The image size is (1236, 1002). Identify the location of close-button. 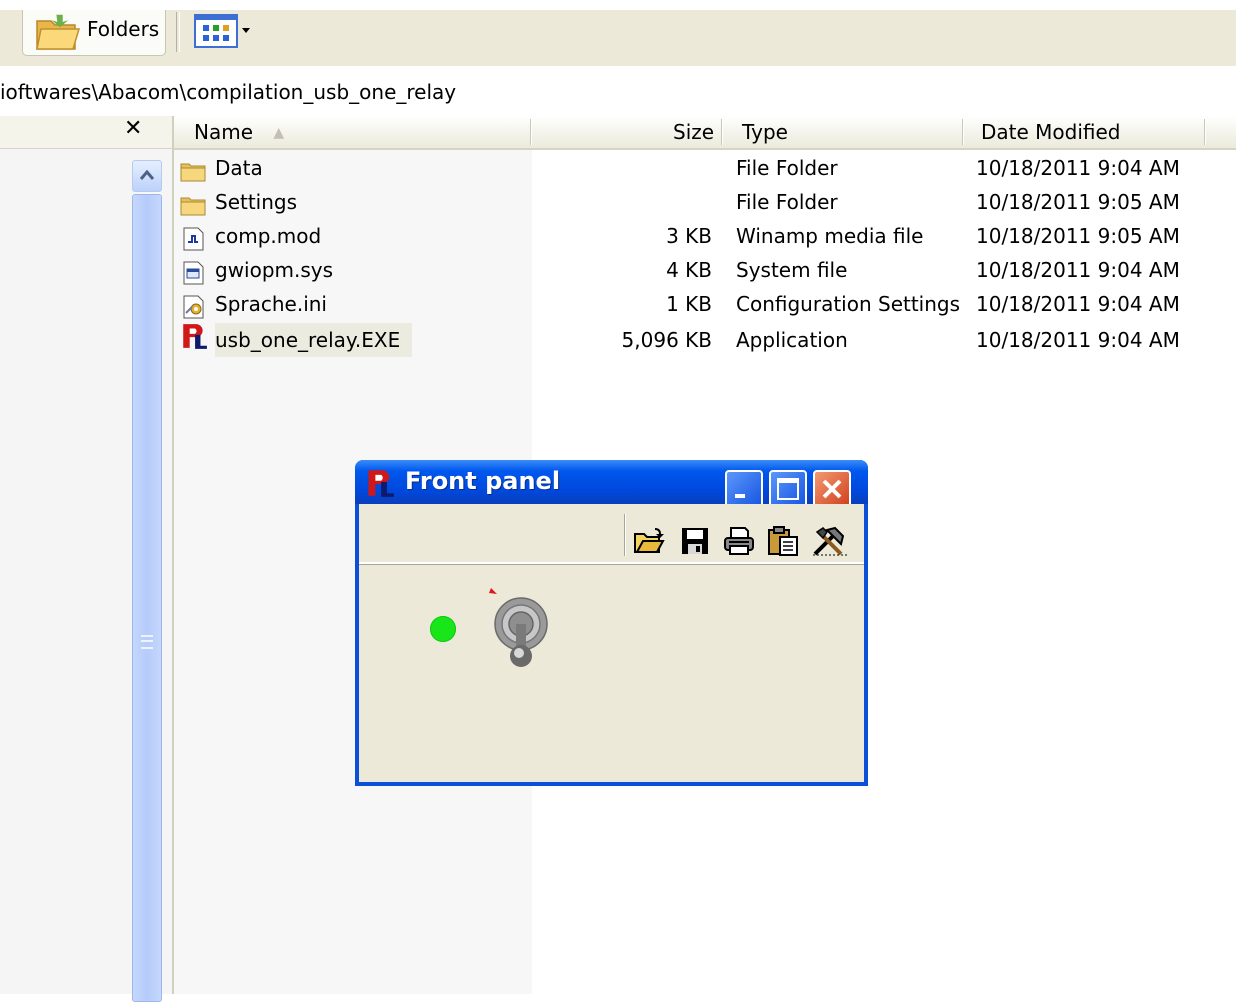
(832, 489).